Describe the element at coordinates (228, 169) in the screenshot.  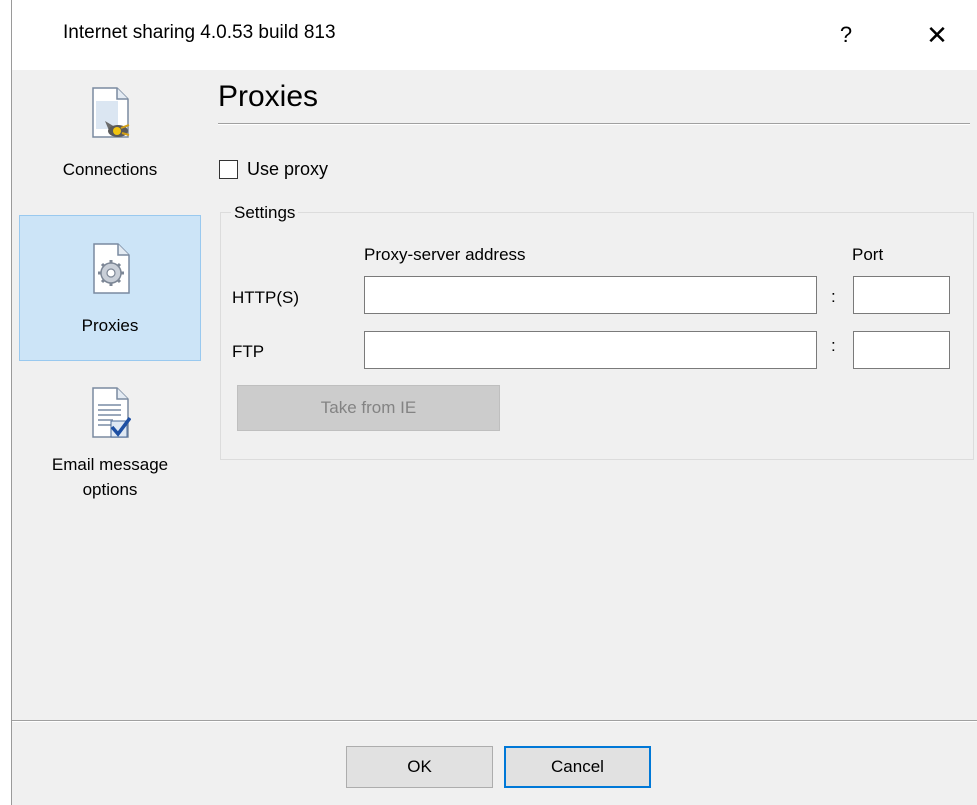
I see `use-proxy-checkbox` at that location.